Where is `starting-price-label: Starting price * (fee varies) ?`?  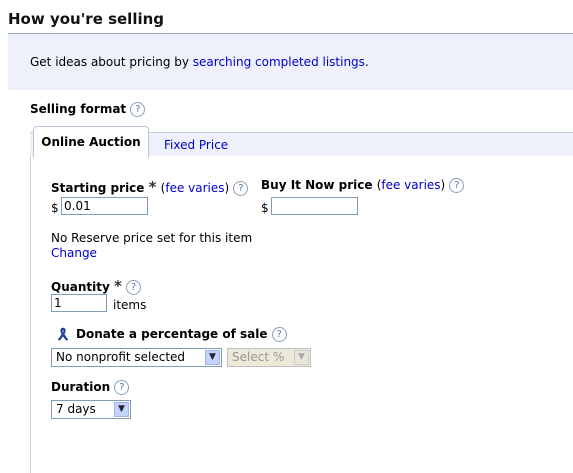 starting-price-label: Starting price * (fee varies) ? is located at coordinates (150, 187).